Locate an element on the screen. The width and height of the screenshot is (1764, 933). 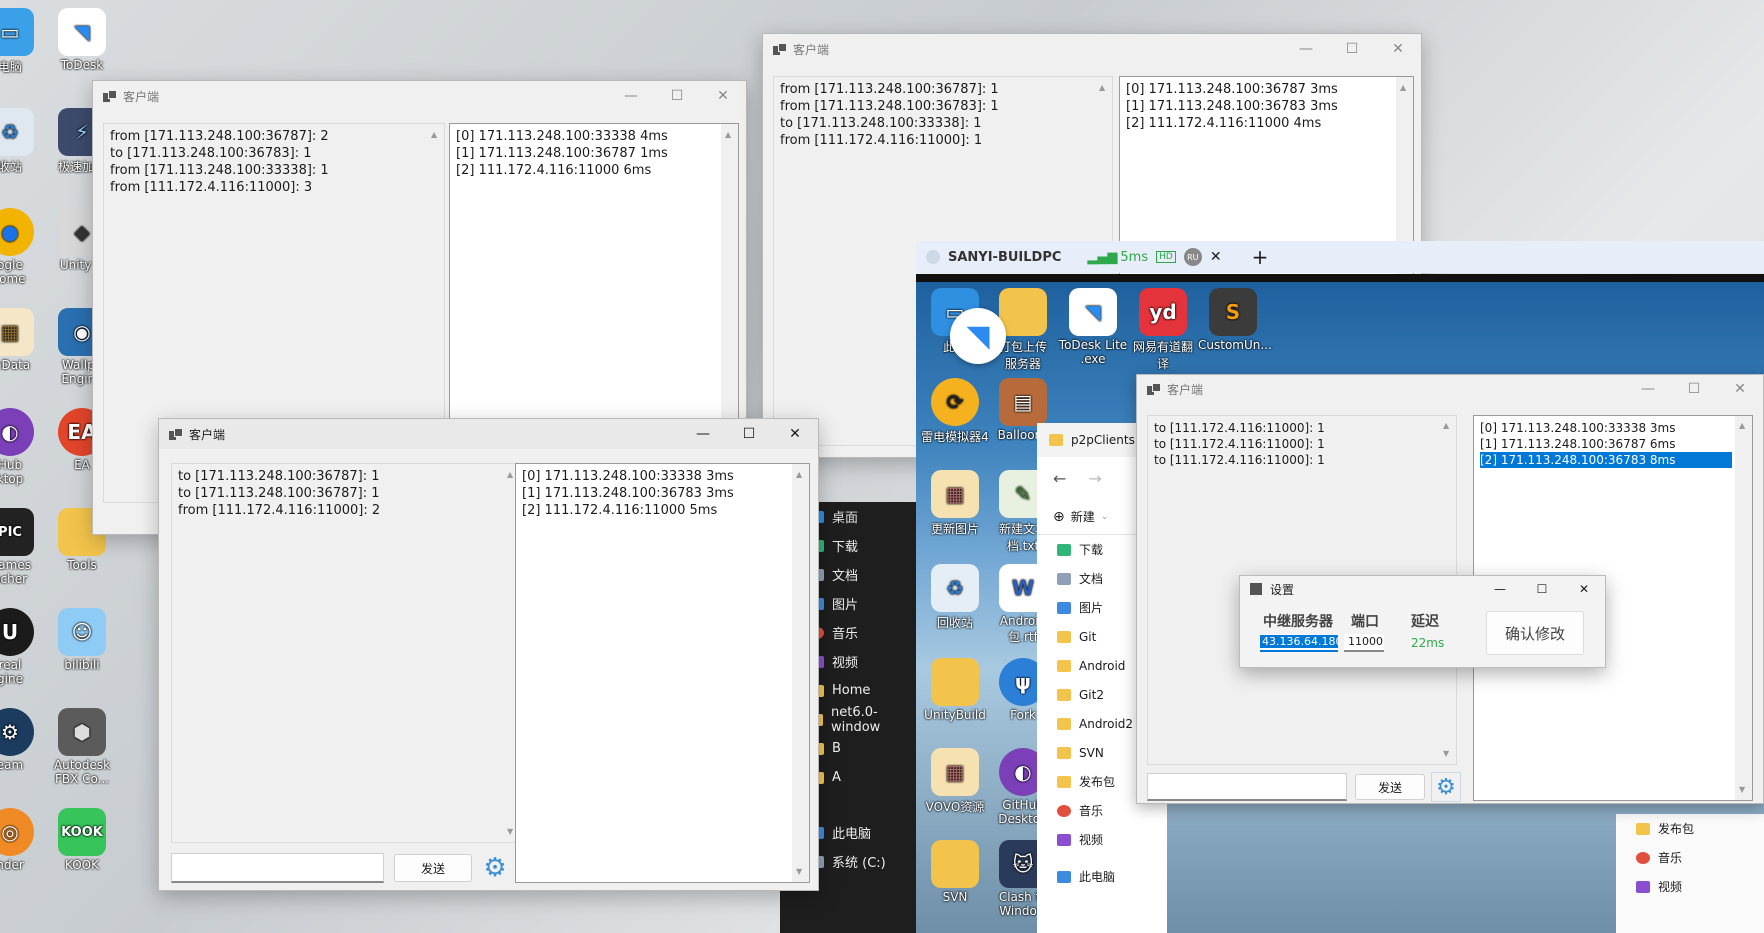
peer-item: [0] 171.113.248.100:33338 4ms is located at coordinates (594, 136).